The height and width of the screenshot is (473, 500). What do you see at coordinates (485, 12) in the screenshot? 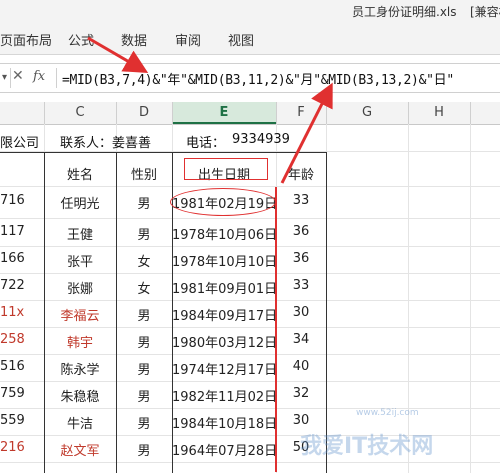
I see `compat-badge: [兼容模` at bounding box center [485, 12].